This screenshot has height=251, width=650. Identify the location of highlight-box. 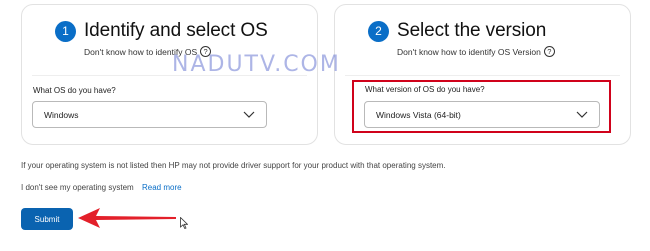
(481, 106).